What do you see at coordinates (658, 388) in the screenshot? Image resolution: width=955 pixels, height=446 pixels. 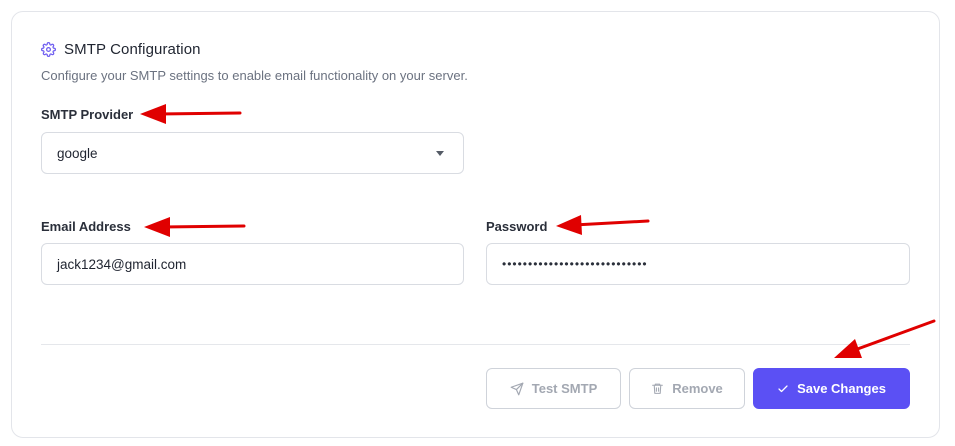 I see `trash-icon` at bounding box center [658, 388].